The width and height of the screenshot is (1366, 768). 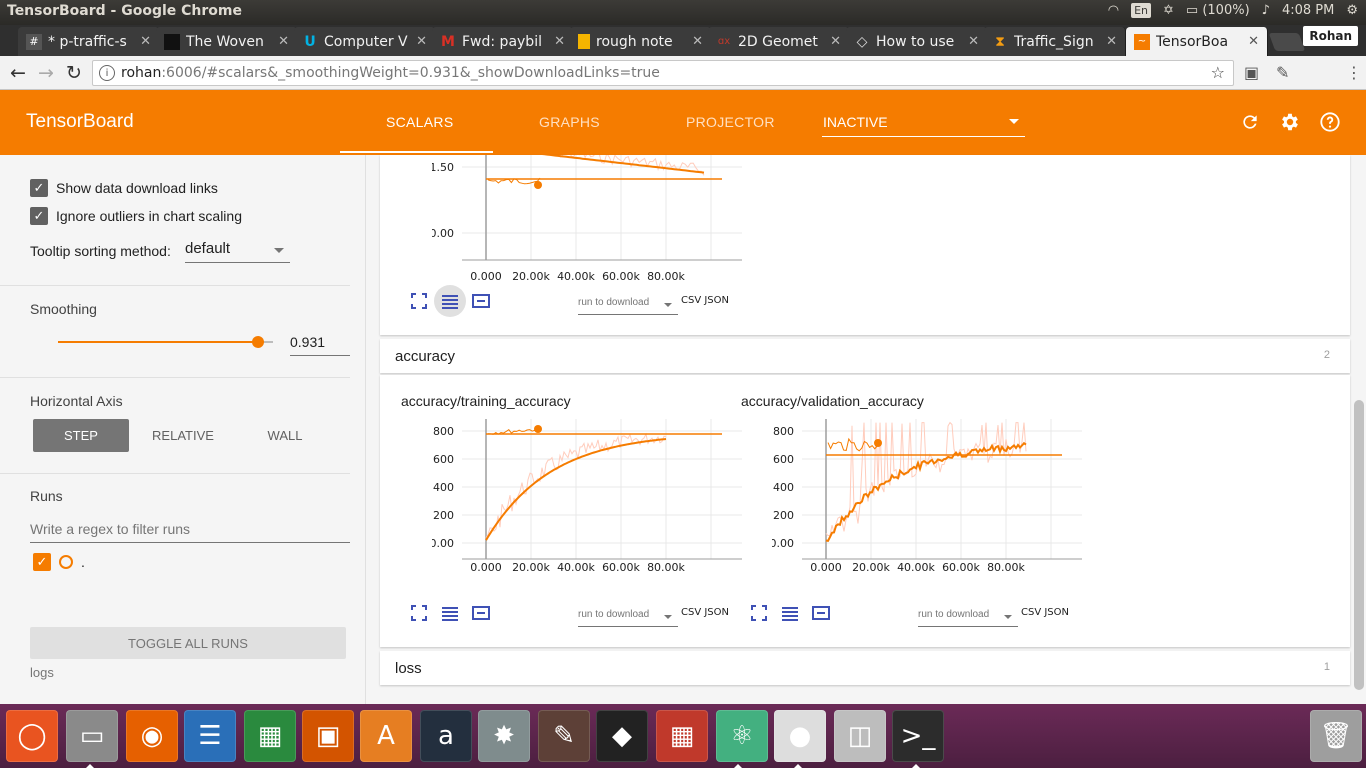 I want to click on ignore-outliers-checkbox: ✓ Ignore outliers in chart scaling, so click(x=136, y=216).